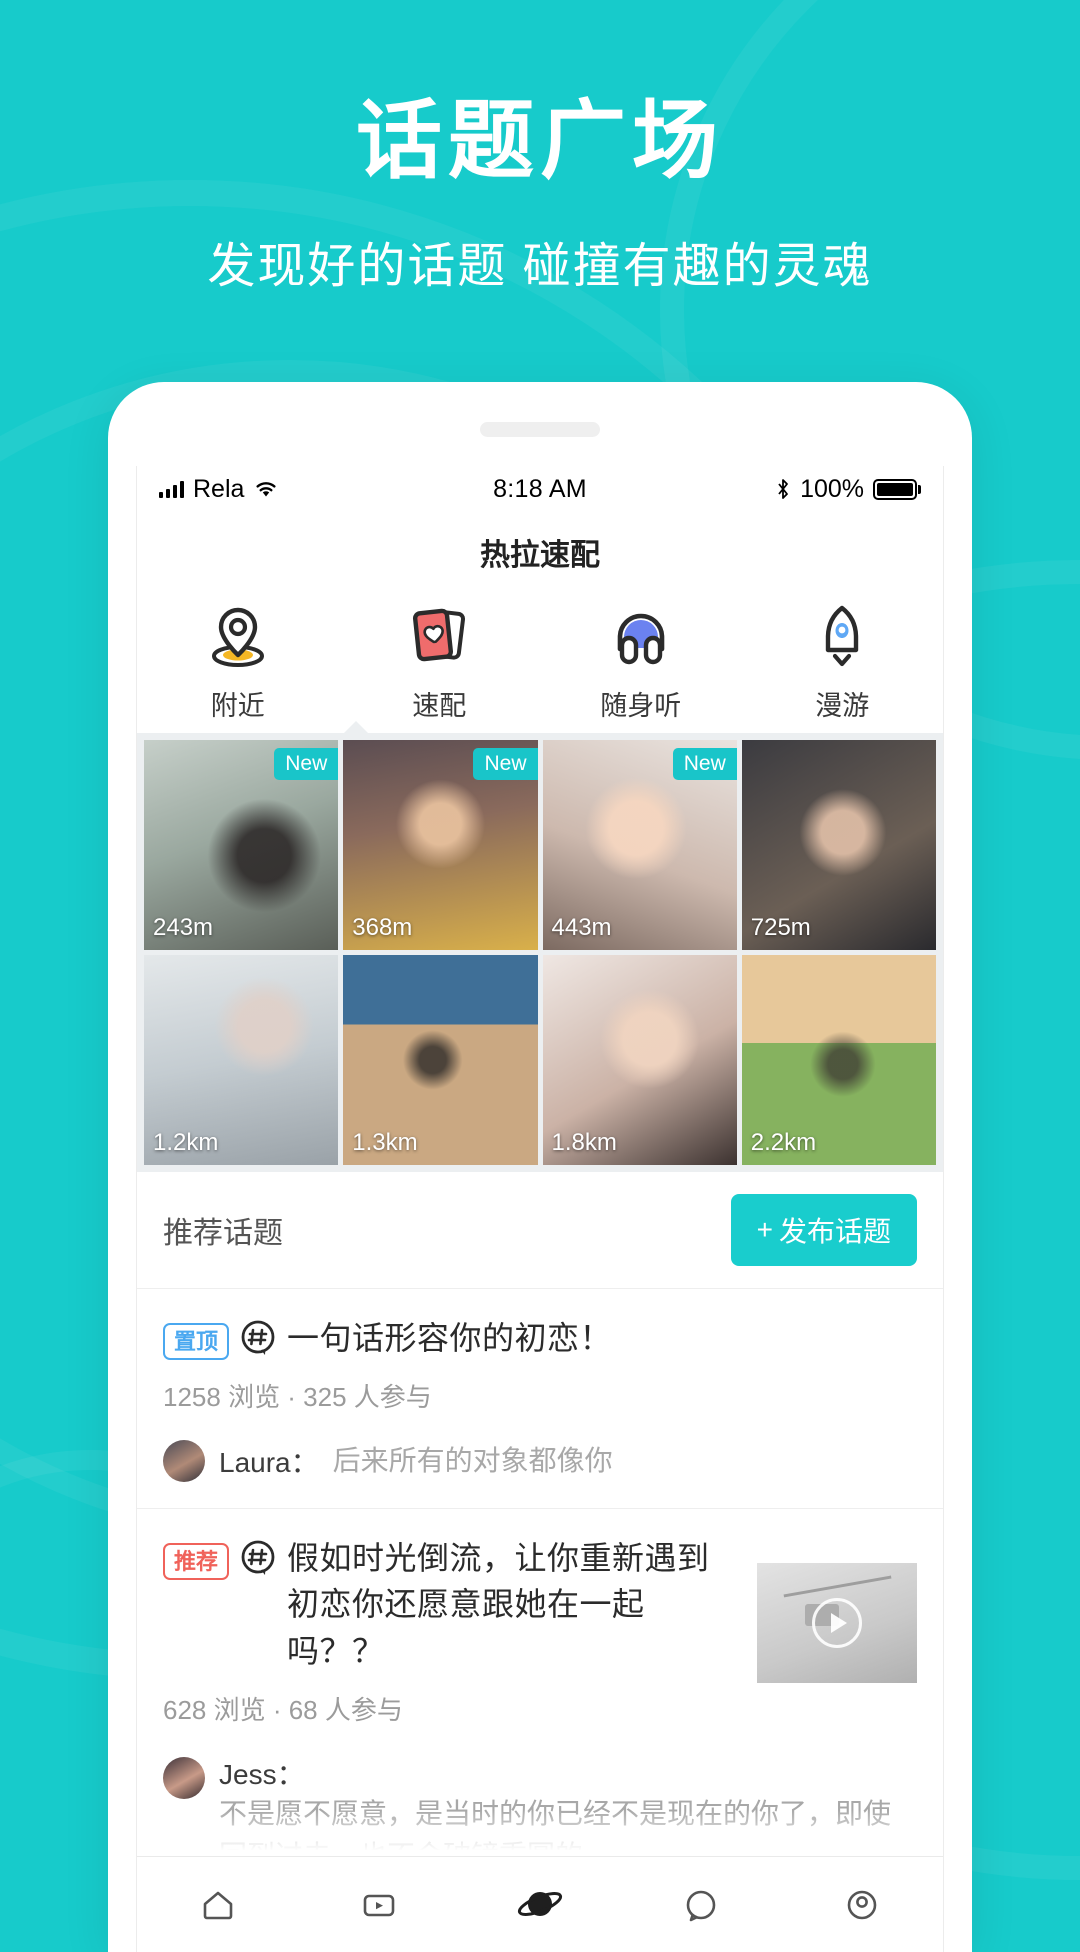 The image size is (1080, 1952). What do you see at coordinates (838, 845) in the screenshot?
I see `photo-cell: 725m` at bounding box center [838, 845].